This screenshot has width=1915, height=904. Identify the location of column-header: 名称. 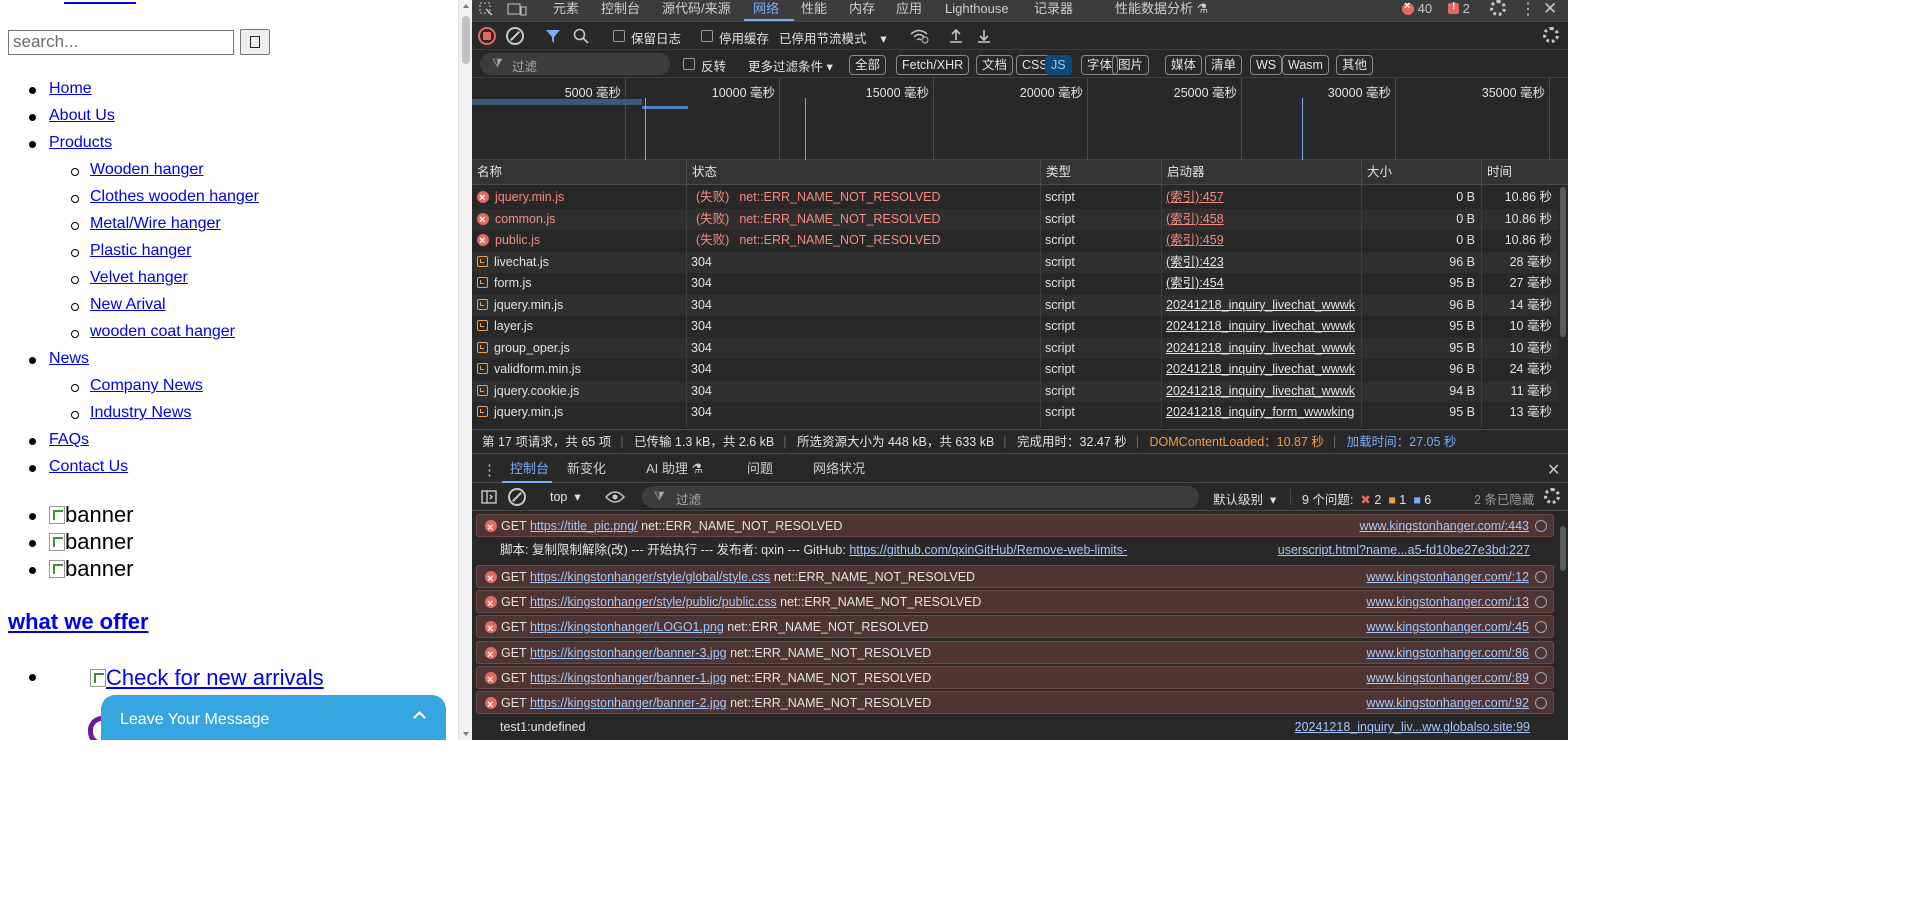
(579, 172).